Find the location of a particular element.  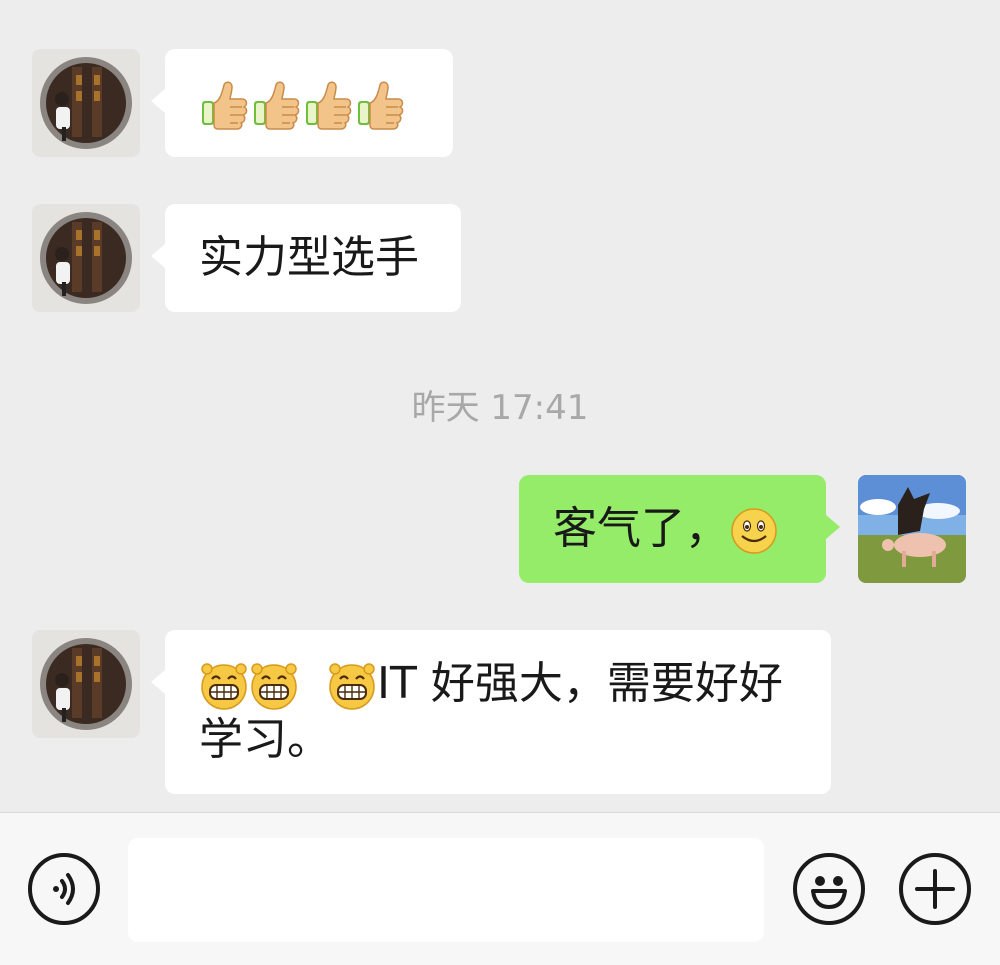

message-line: IT 好强大，需要好好 is located at coordinates (498, 684).